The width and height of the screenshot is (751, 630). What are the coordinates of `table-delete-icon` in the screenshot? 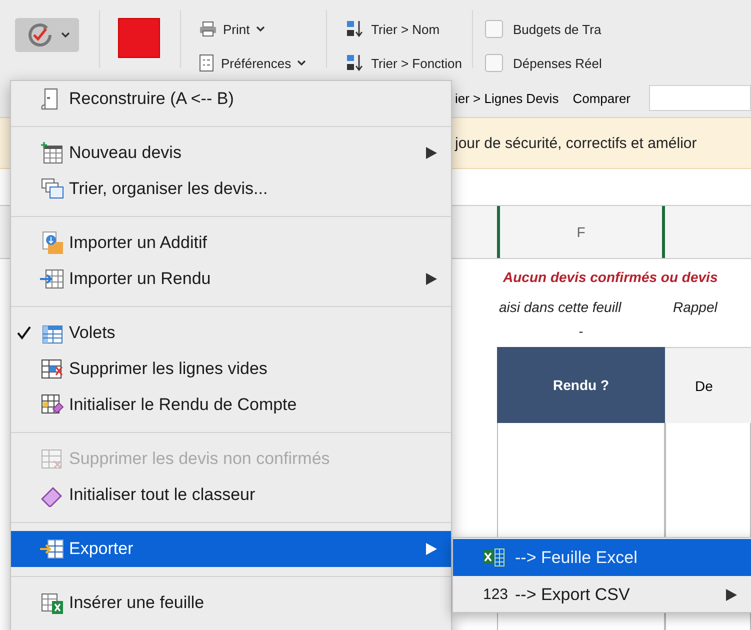 It's located at (52, 369).